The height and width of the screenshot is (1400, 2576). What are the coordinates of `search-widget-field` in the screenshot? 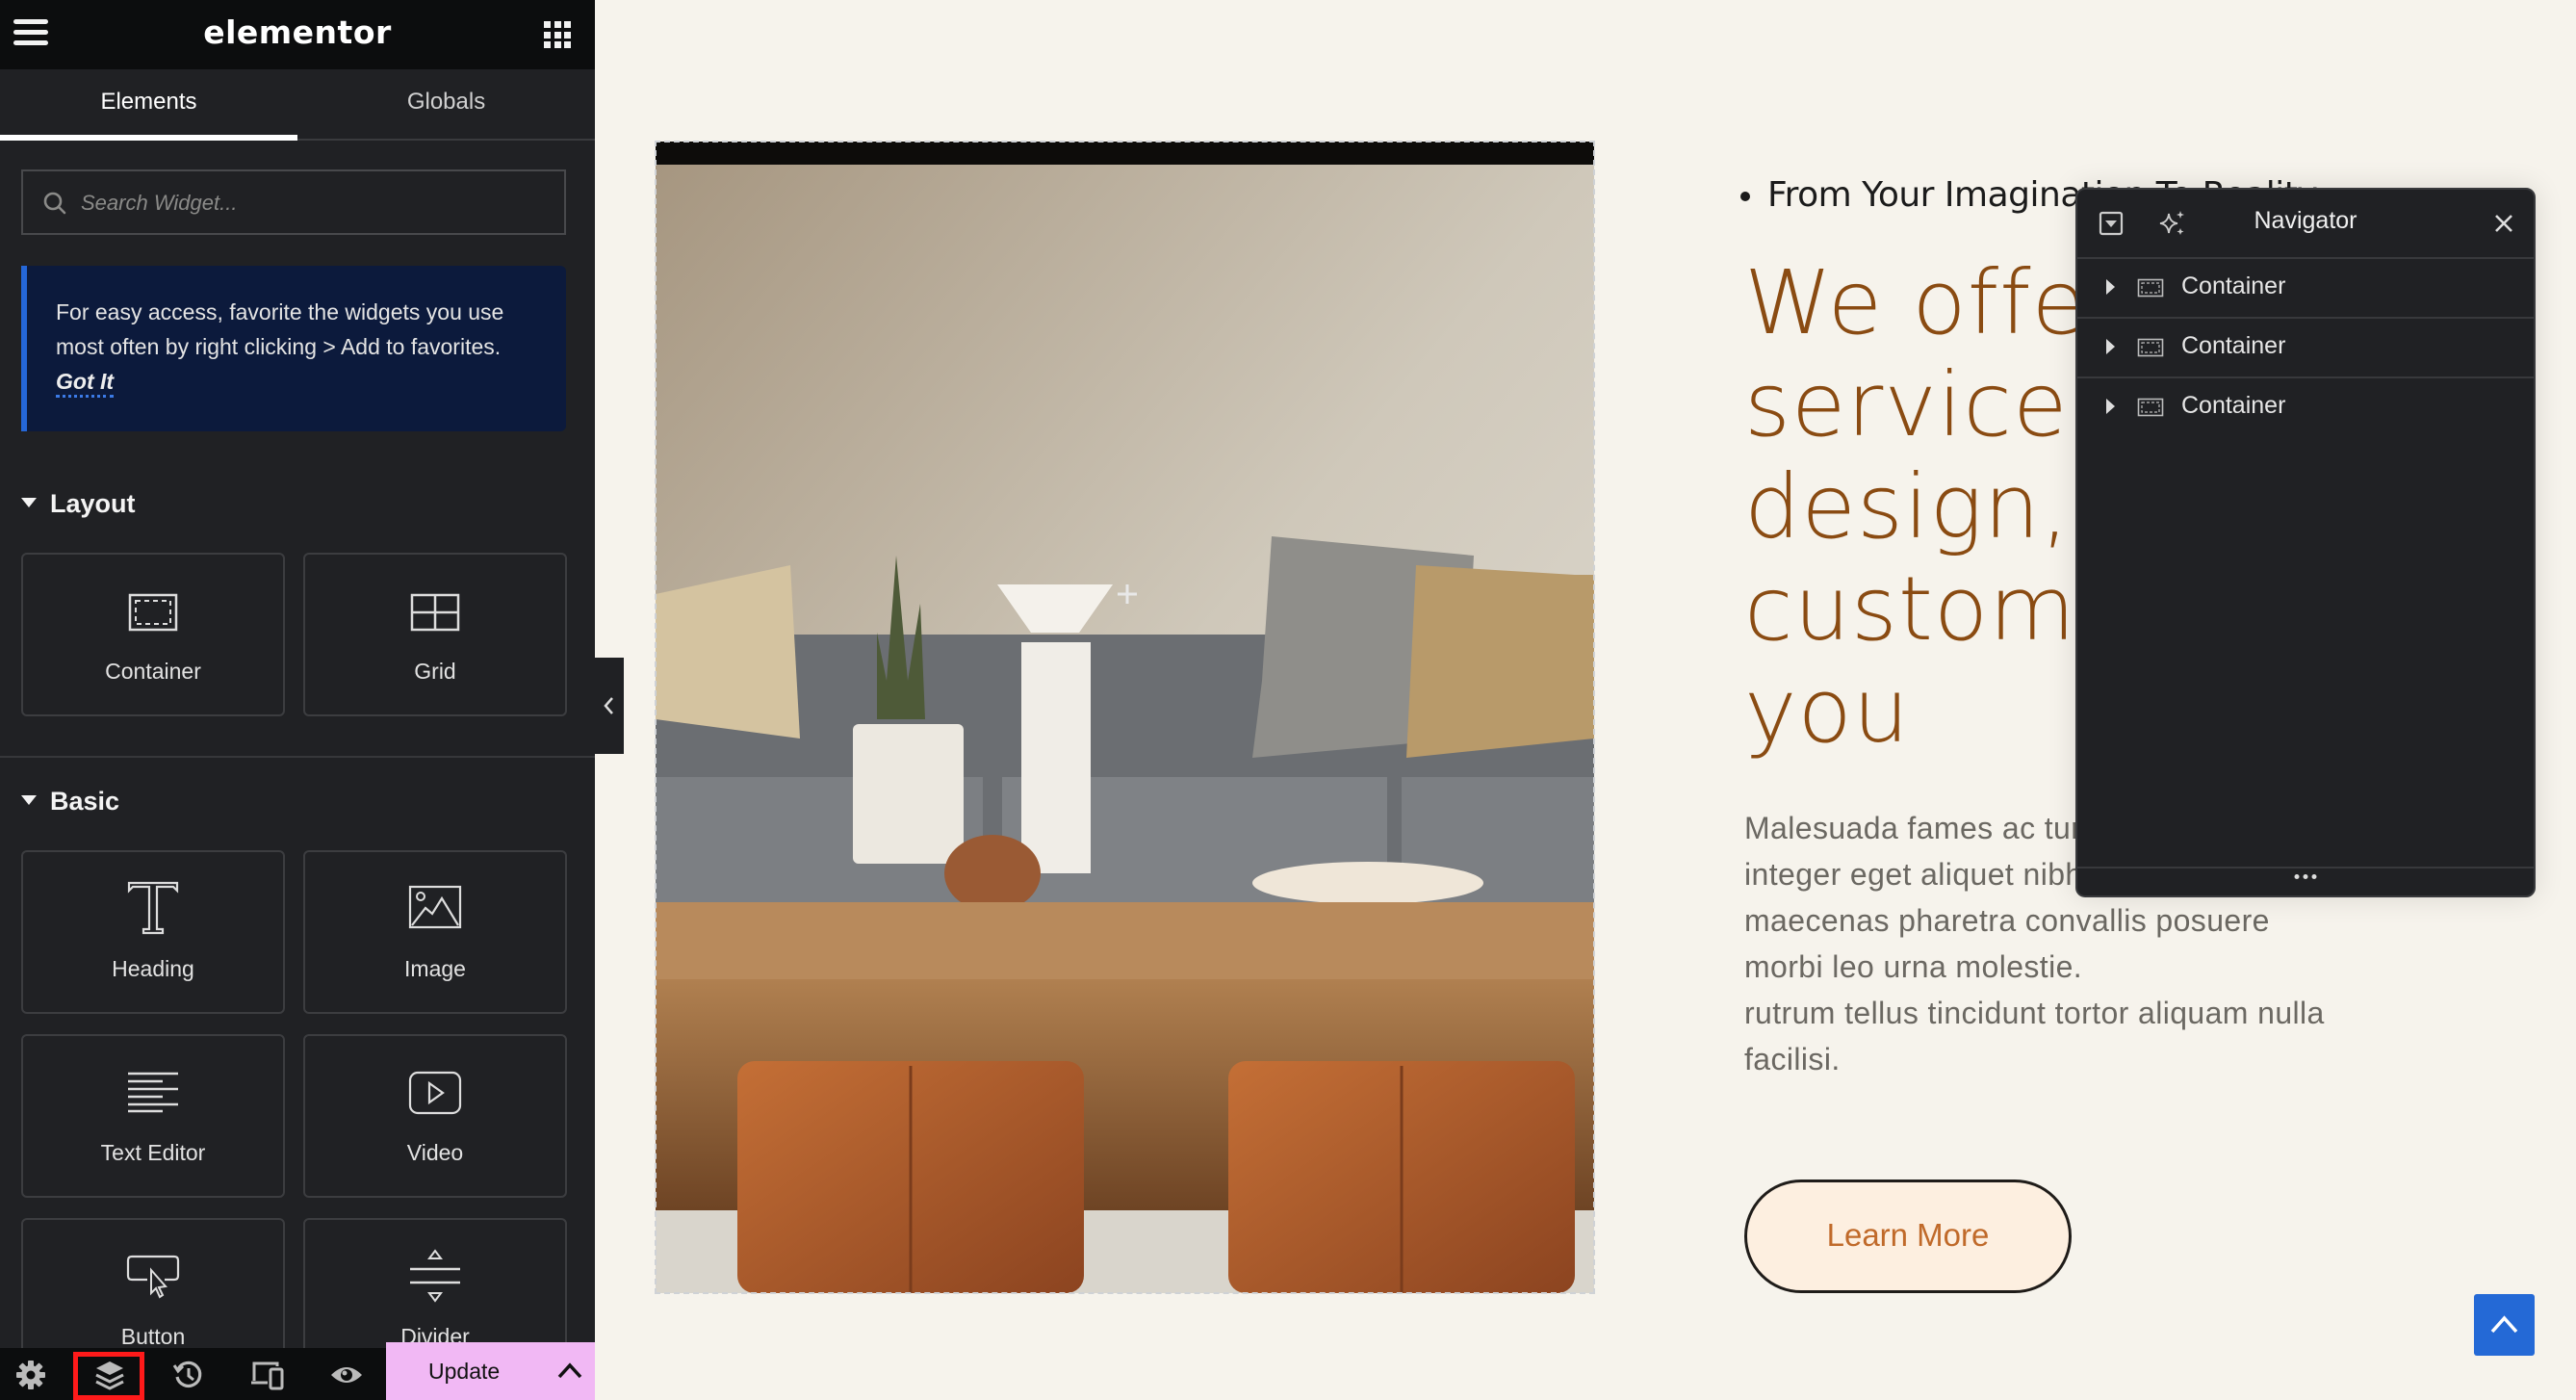 It's located at (293, 202).